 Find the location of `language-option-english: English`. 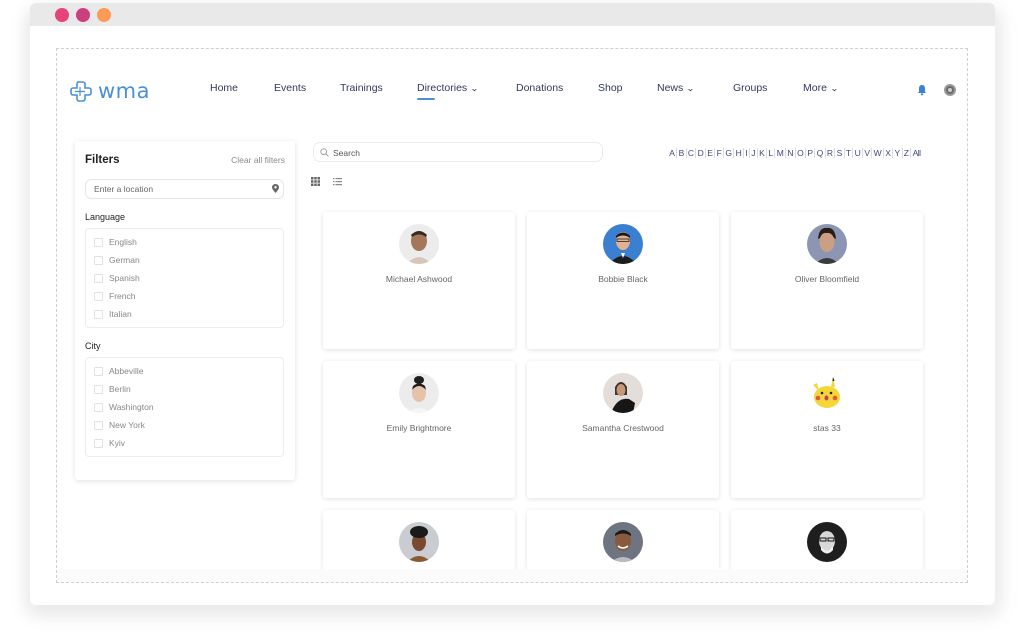

language-option-english: English is located at coordinates (115, 242).